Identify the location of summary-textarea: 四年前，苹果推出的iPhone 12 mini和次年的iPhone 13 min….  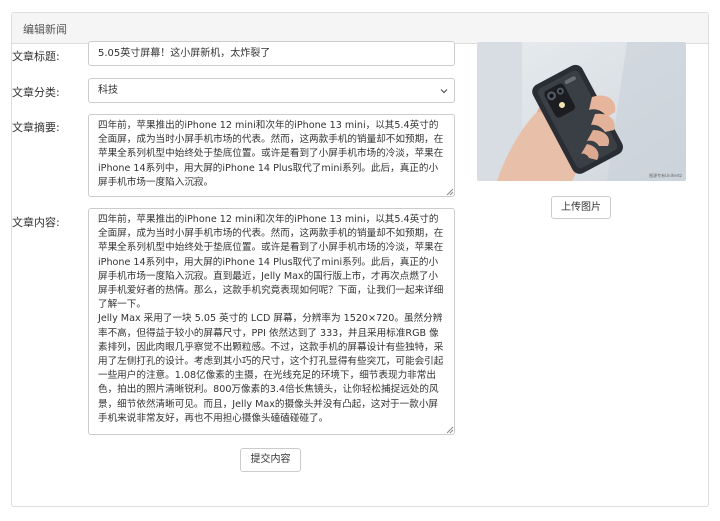
(271, 155).